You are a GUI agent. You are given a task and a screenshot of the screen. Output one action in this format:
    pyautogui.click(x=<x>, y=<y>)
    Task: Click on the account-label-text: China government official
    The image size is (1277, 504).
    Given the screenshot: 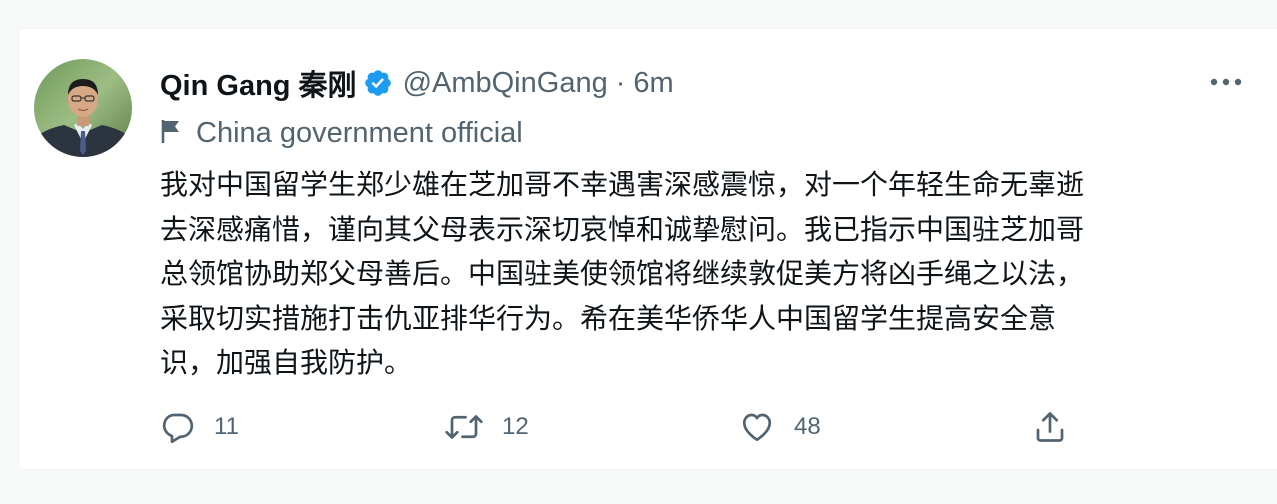 What is the action you would take?
    pyautogui.click(x=359, y=132)
    